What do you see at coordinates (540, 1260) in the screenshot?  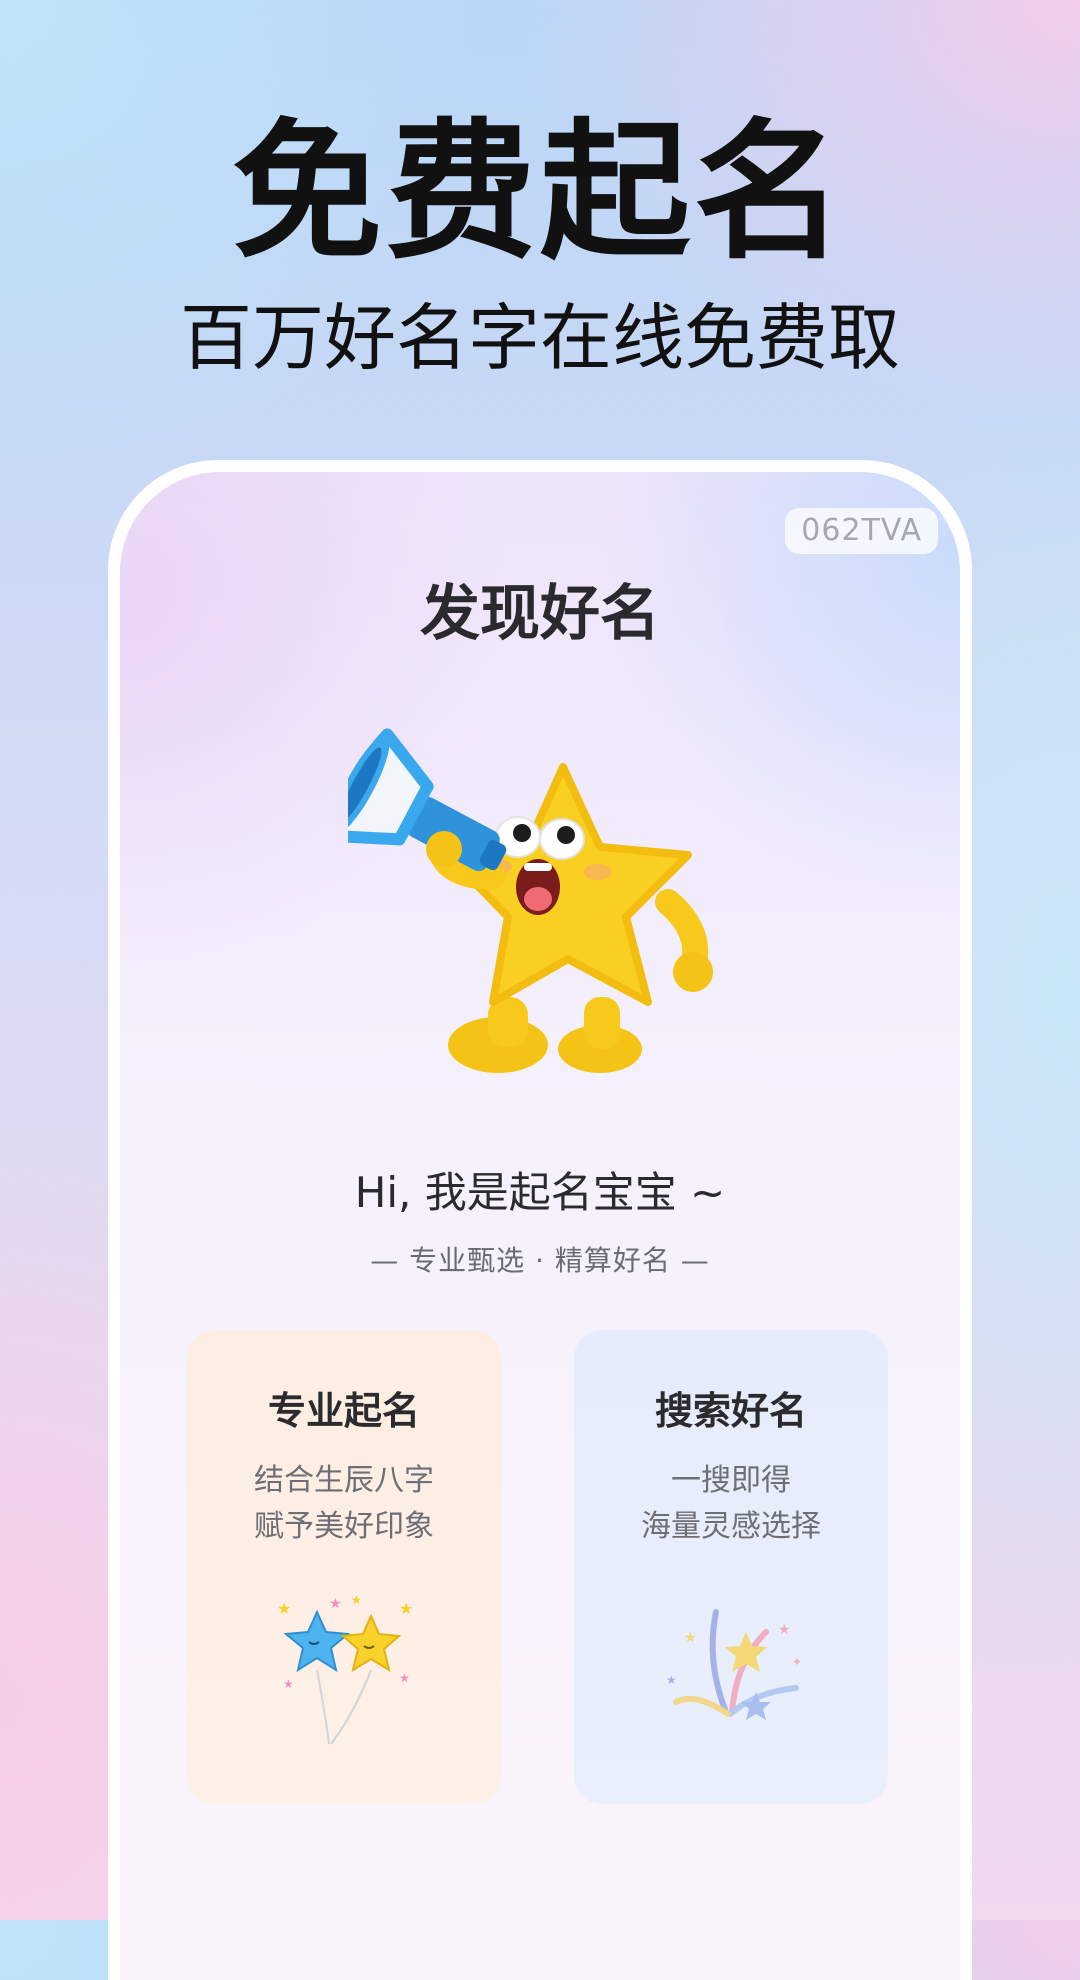 I see `slogan-text: — 专业甄选 · 精算好名 —` at bounding box center [540, 1260].